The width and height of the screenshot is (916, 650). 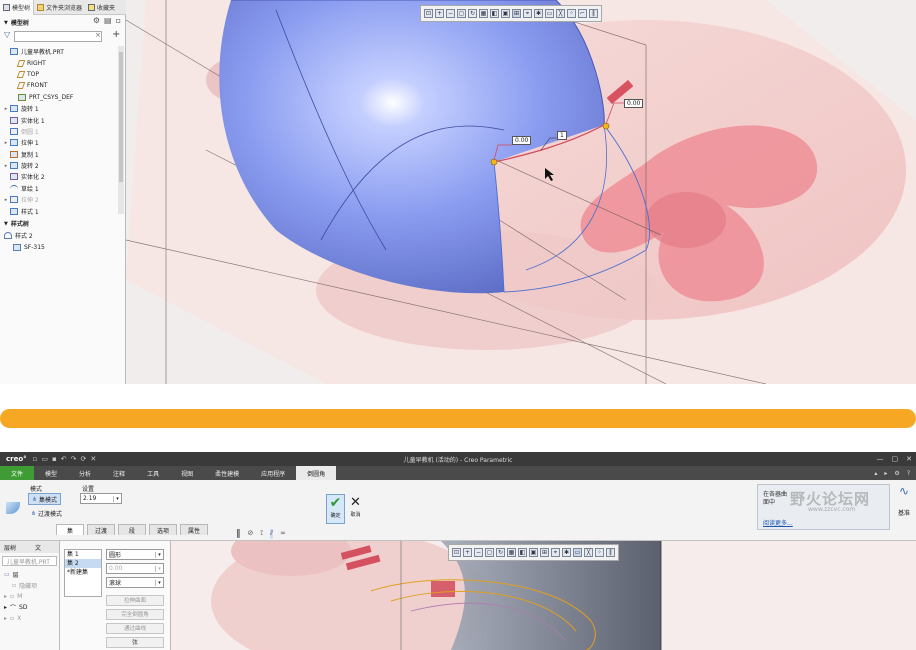 I want to click on ok-button: ✔ 确定, so click(x=335, y=509).